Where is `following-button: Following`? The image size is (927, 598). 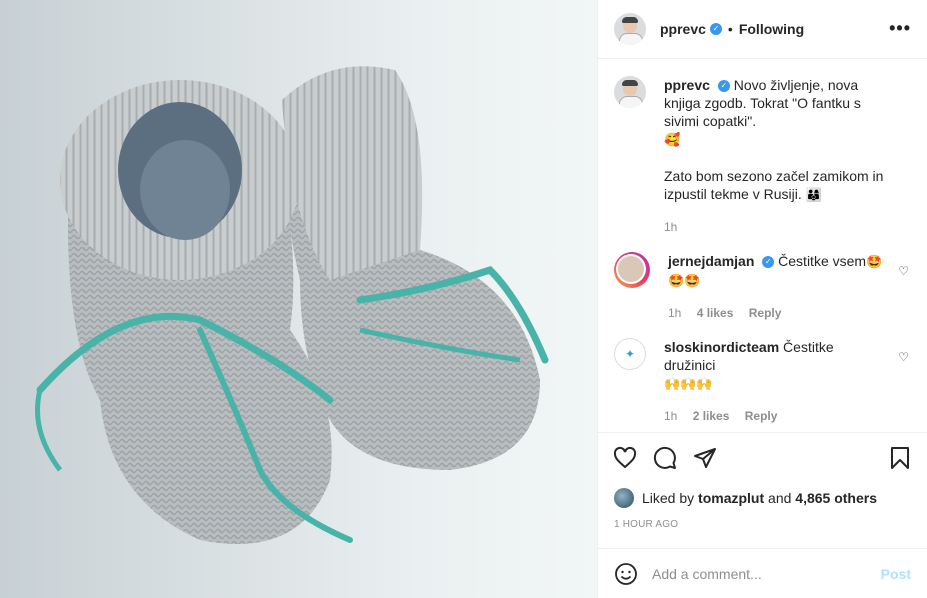
following-button: Following is located at coordinates (771, 29).